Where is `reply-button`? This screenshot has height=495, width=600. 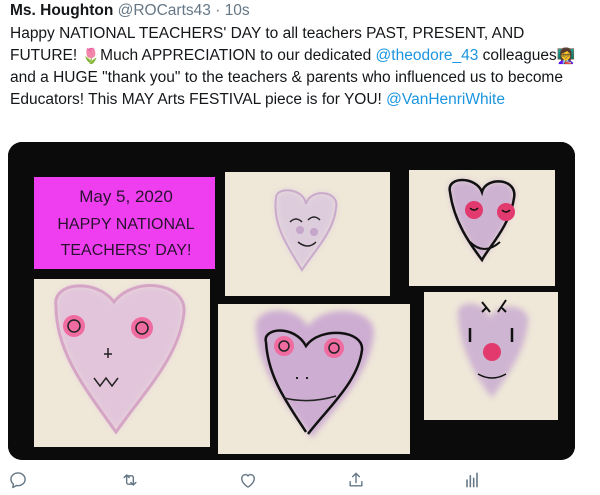 reply-button is located at coordinates (20, 482).